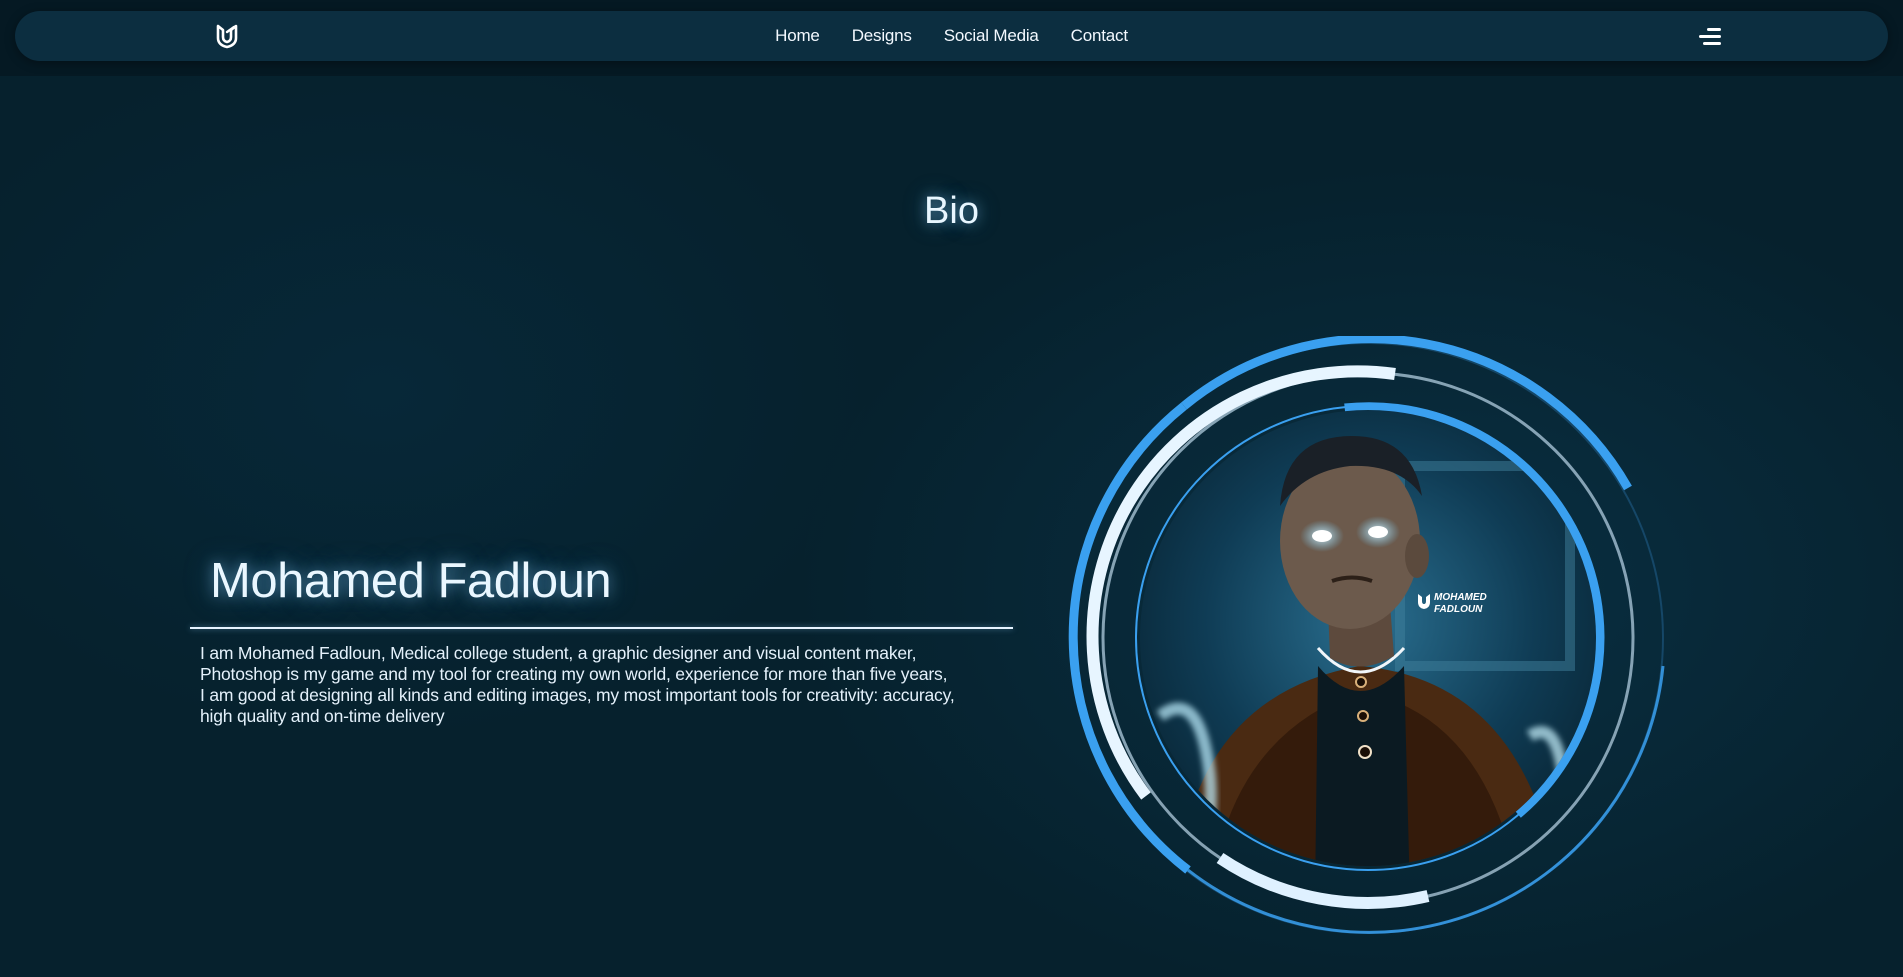  I want to click on divider, so click(601, 628).